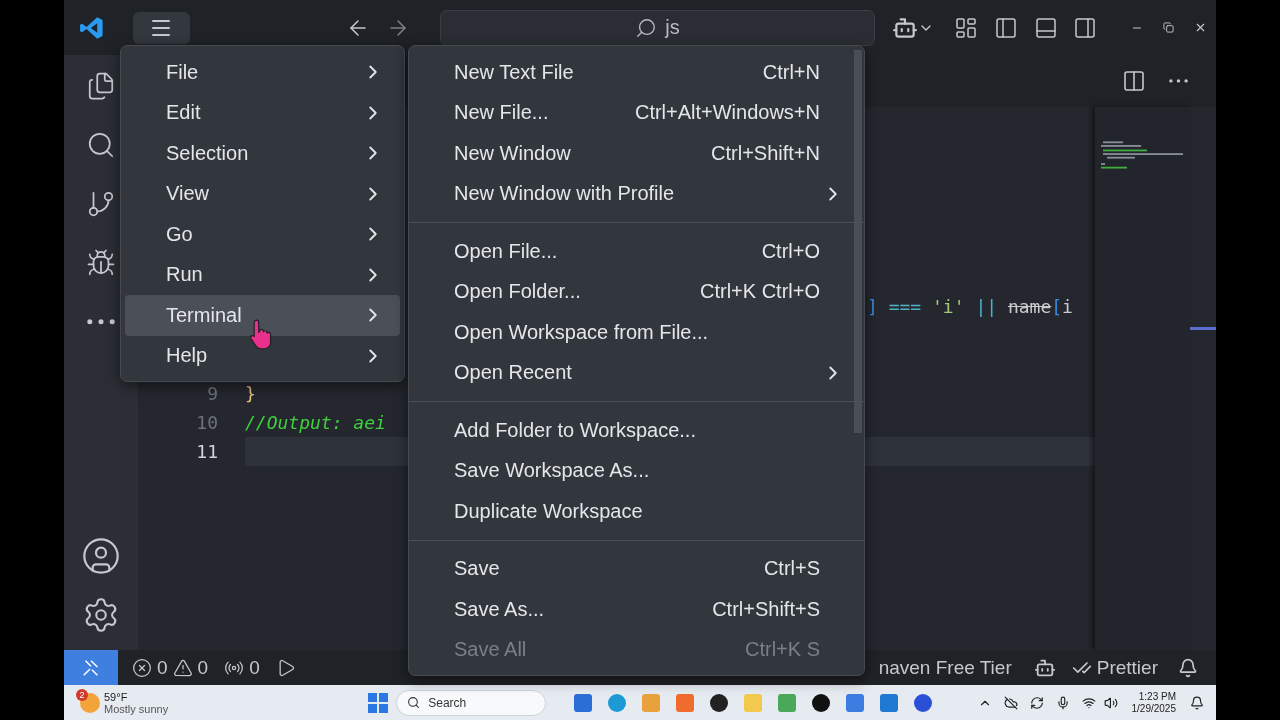 Image resolution: width=1280 pixels, height=720 pixels. What do you see at coordinates (1110, 702) in the screenshot?
I see `volume-icon` at bounding box center [1110, 702].